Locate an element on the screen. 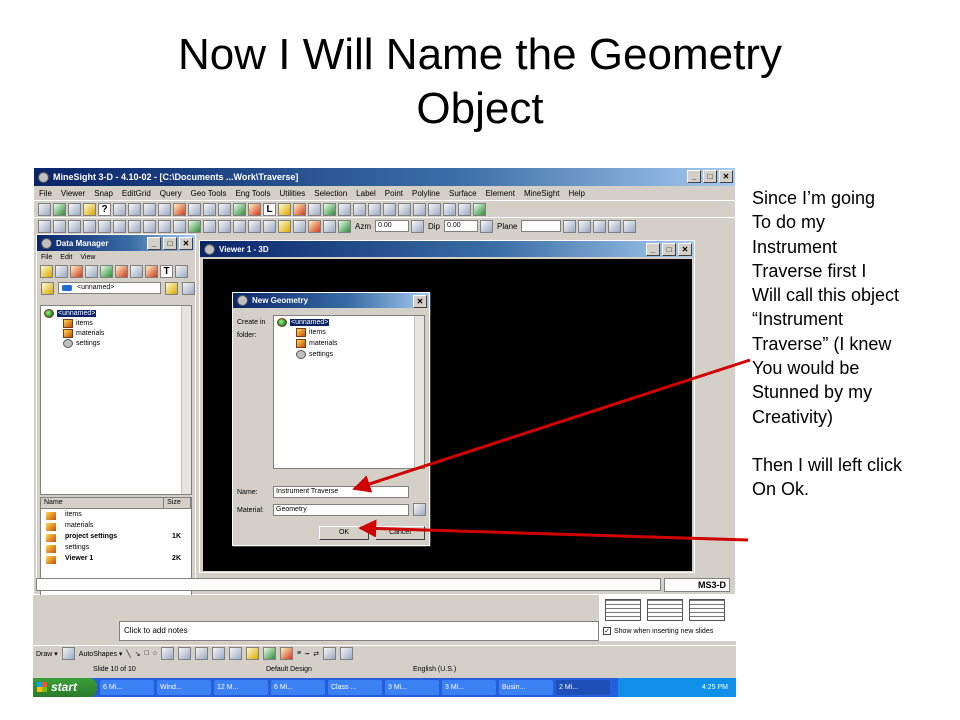  show-when-inserting-checkbox: ✓ Show when inserting new slides is located at coordinates (658, 631).